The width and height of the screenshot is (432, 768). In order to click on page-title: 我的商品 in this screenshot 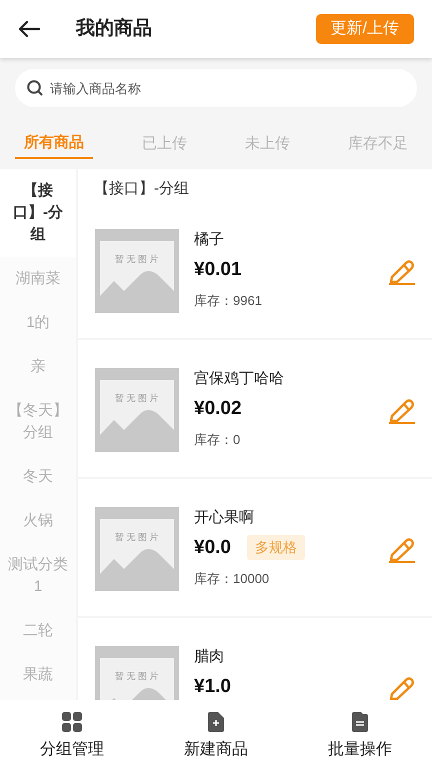, I will do `click(114, 28)`.